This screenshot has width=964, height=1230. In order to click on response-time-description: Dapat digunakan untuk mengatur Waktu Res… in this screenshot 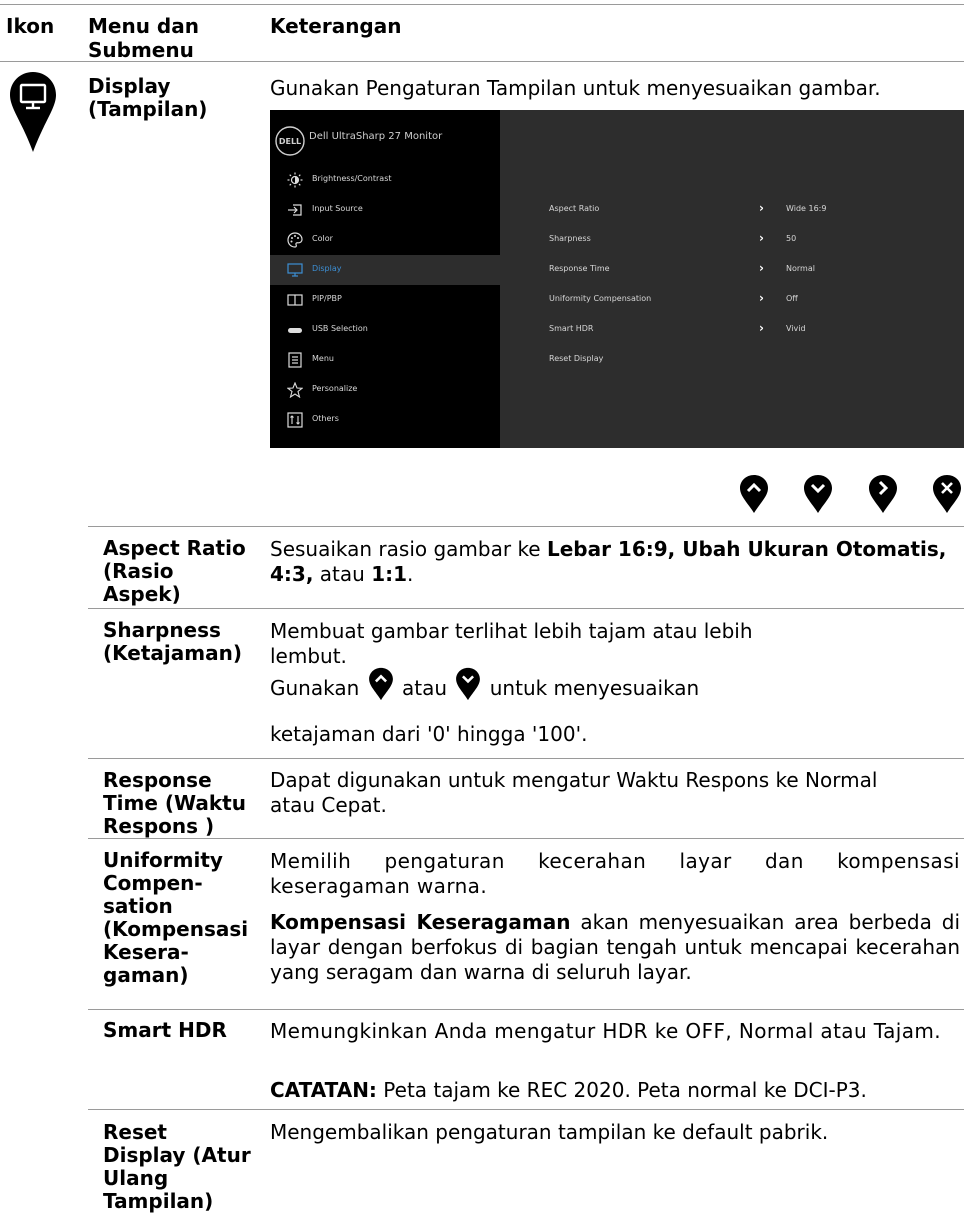, I will do `click(574, 792)`.